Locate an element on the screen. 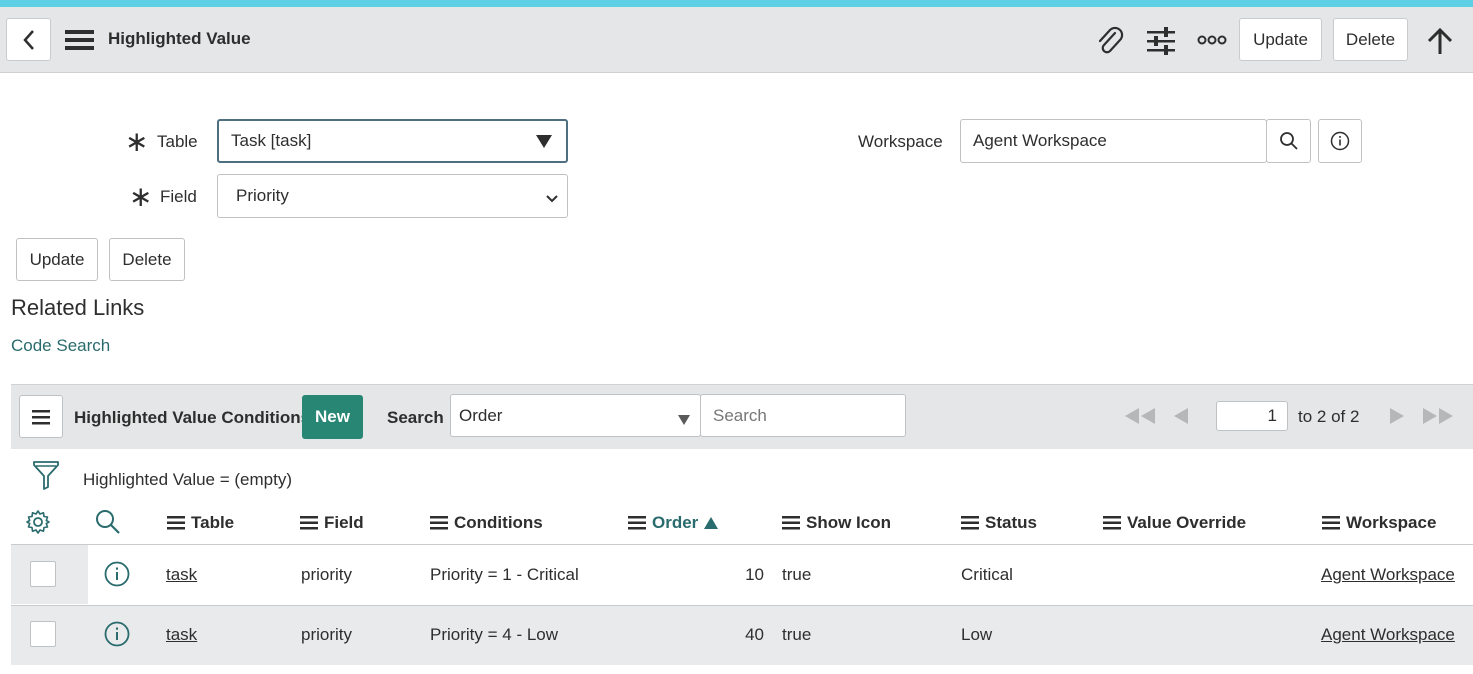  column-header-conditions: Conditions is located at coordinates (486, 523).